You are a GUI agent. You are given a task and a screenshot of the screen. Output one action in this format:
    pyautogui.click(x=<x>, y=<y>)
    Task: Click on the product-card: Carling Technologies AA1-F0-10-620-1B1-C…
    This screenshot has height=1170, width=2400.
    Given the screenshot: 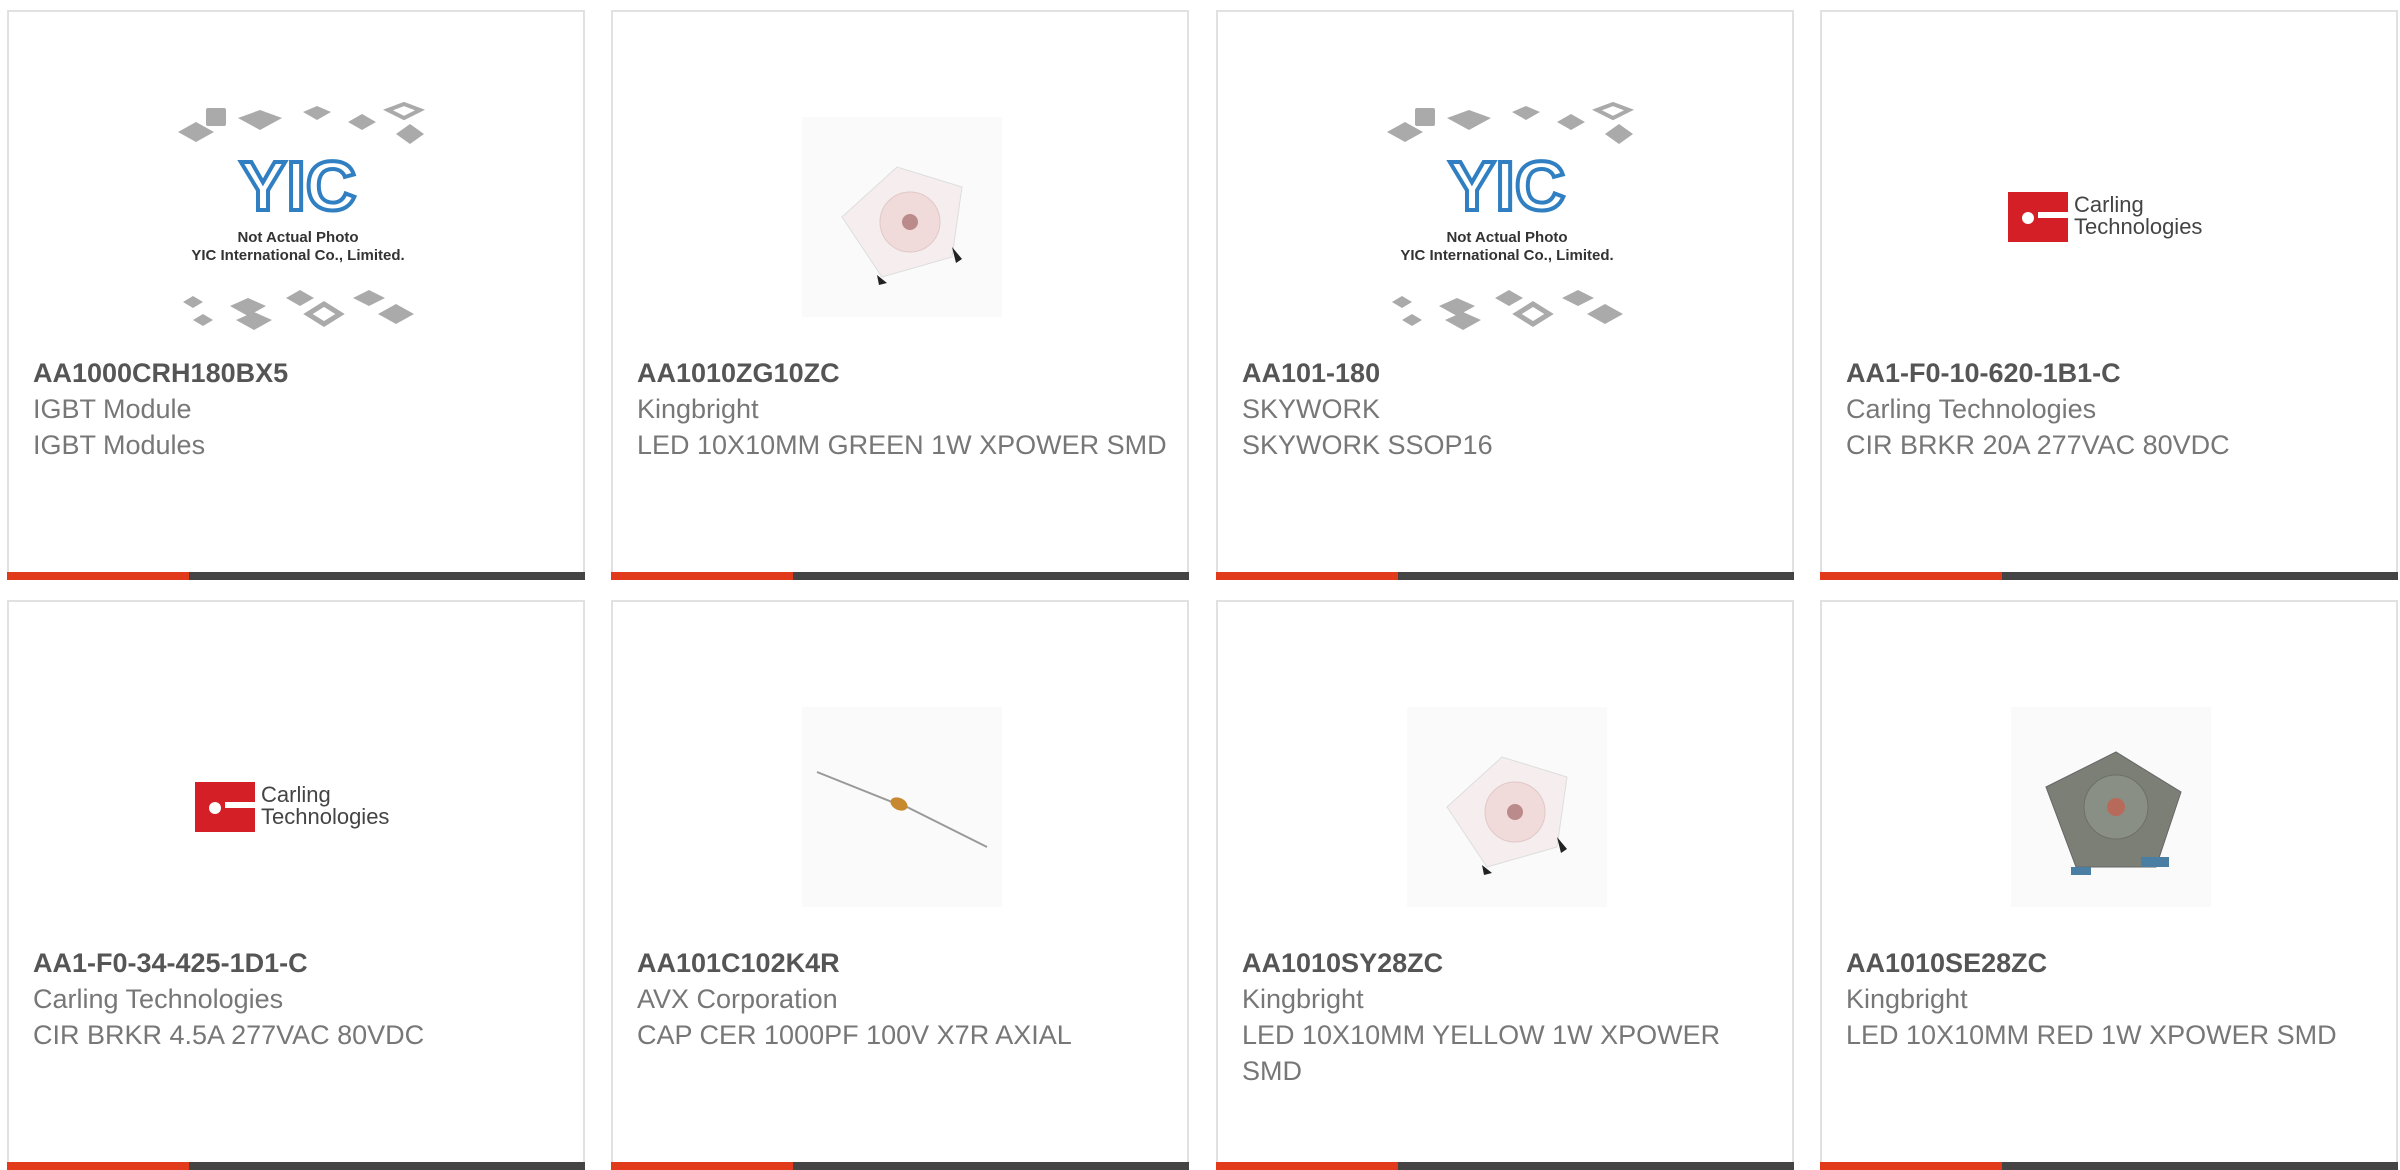 What is the action you would take?
    pyautogui.click(x=2109, y=295)
    